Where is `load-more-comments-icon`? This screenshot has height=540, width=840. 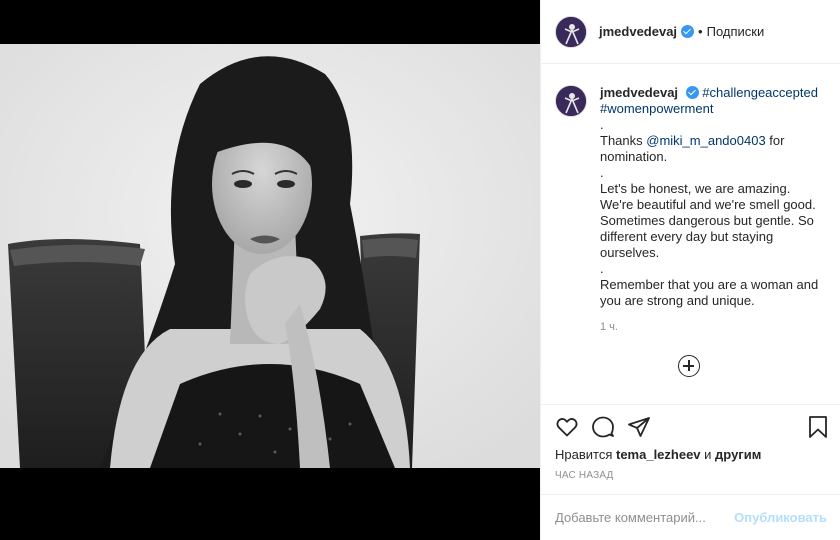
load-more-comments-icon is located at coordinates (689, 366).